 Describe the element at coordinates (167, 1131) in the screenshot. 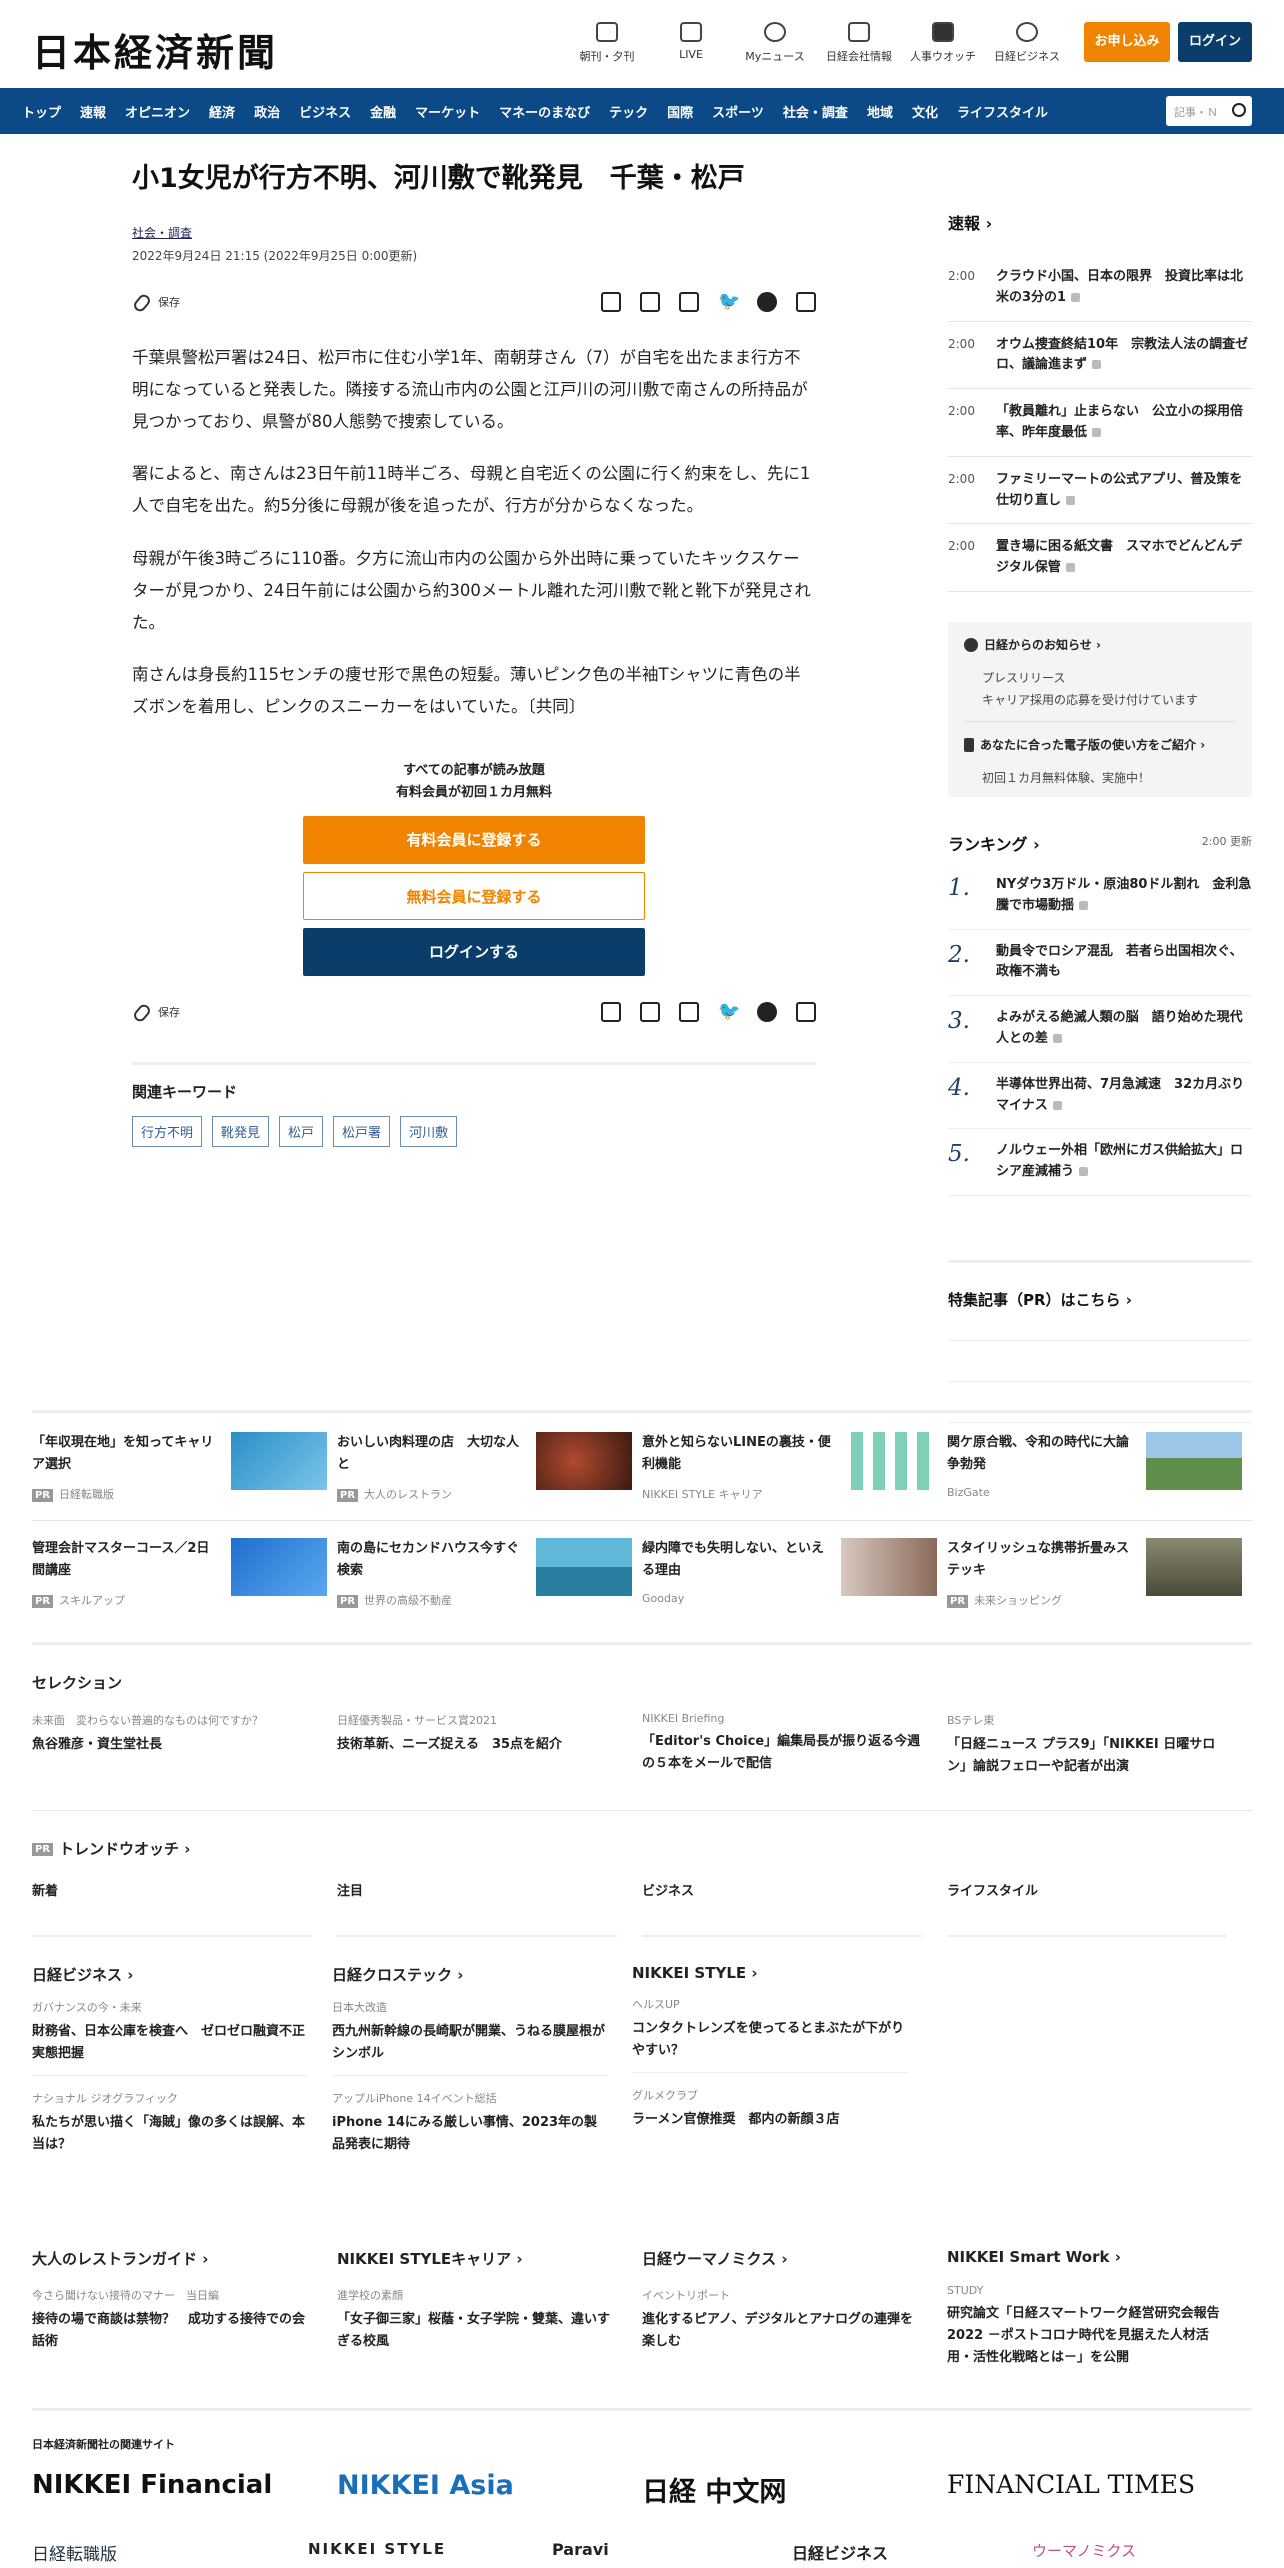

I see `keyword-tag: 行方不明` at that location.